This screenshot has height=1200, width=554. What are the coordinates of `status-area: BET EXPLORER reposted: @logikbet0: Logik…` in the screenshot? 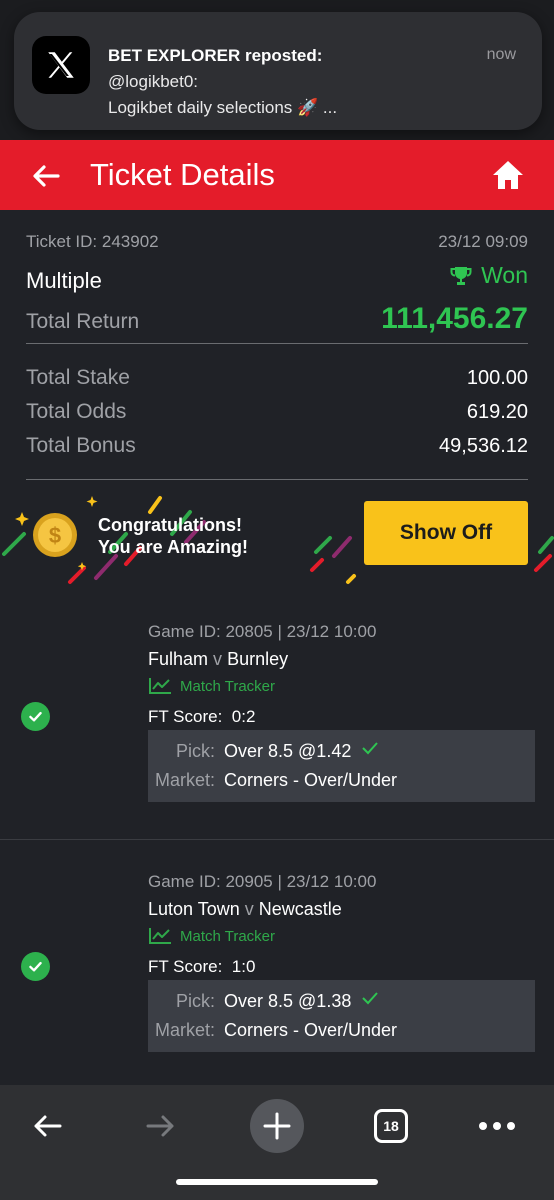 It's located at (277, 70).